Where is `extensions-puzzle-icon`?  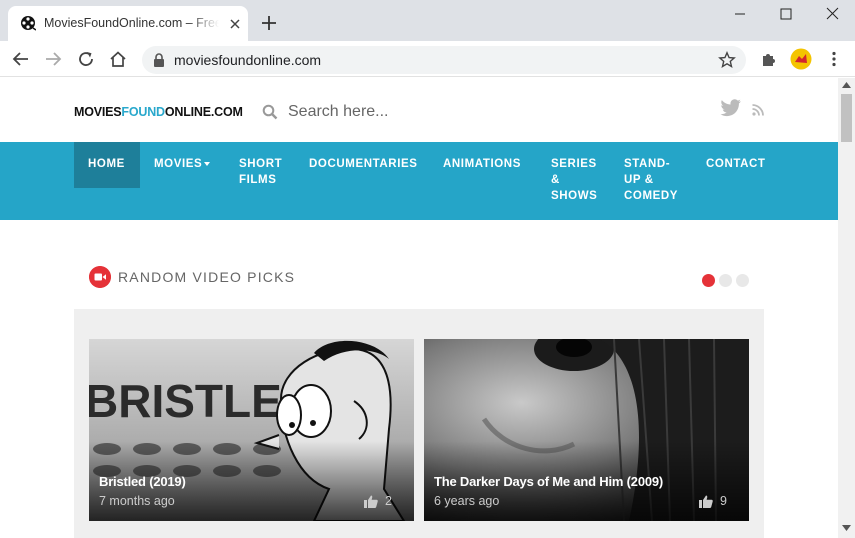 extensions-puzzle-icon is located at coordinates (769, 59).